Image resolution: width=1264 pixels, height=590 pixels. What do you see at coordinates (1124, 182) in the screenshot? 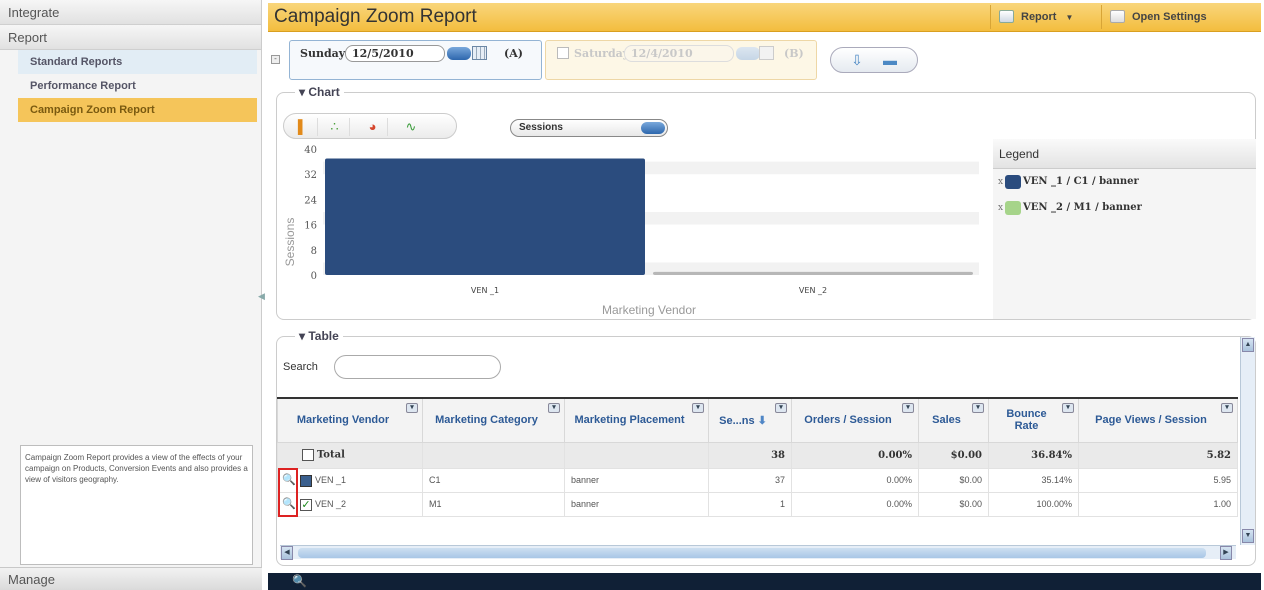
I see `legend-item: x VEN _1 / C1 / banner` at bounding box center [1124, 182].